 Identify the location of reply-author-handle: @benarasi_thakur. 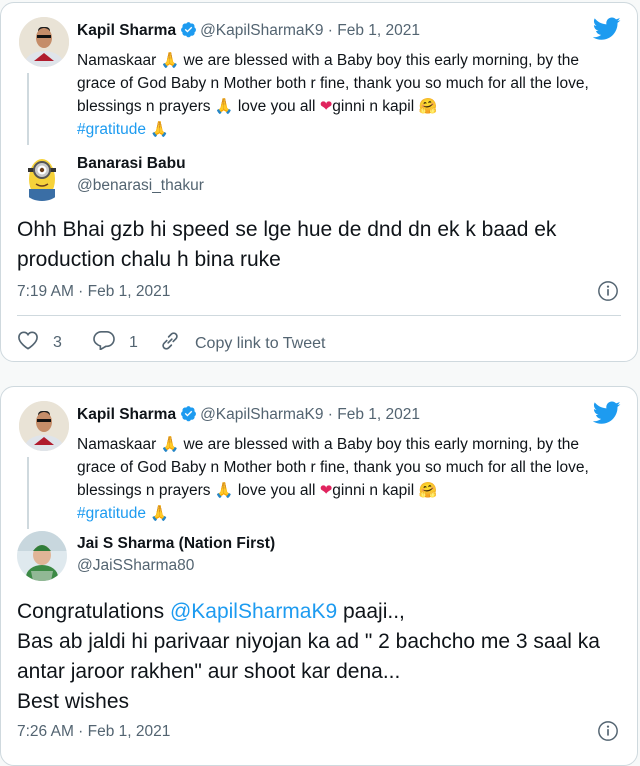
(140, 186).